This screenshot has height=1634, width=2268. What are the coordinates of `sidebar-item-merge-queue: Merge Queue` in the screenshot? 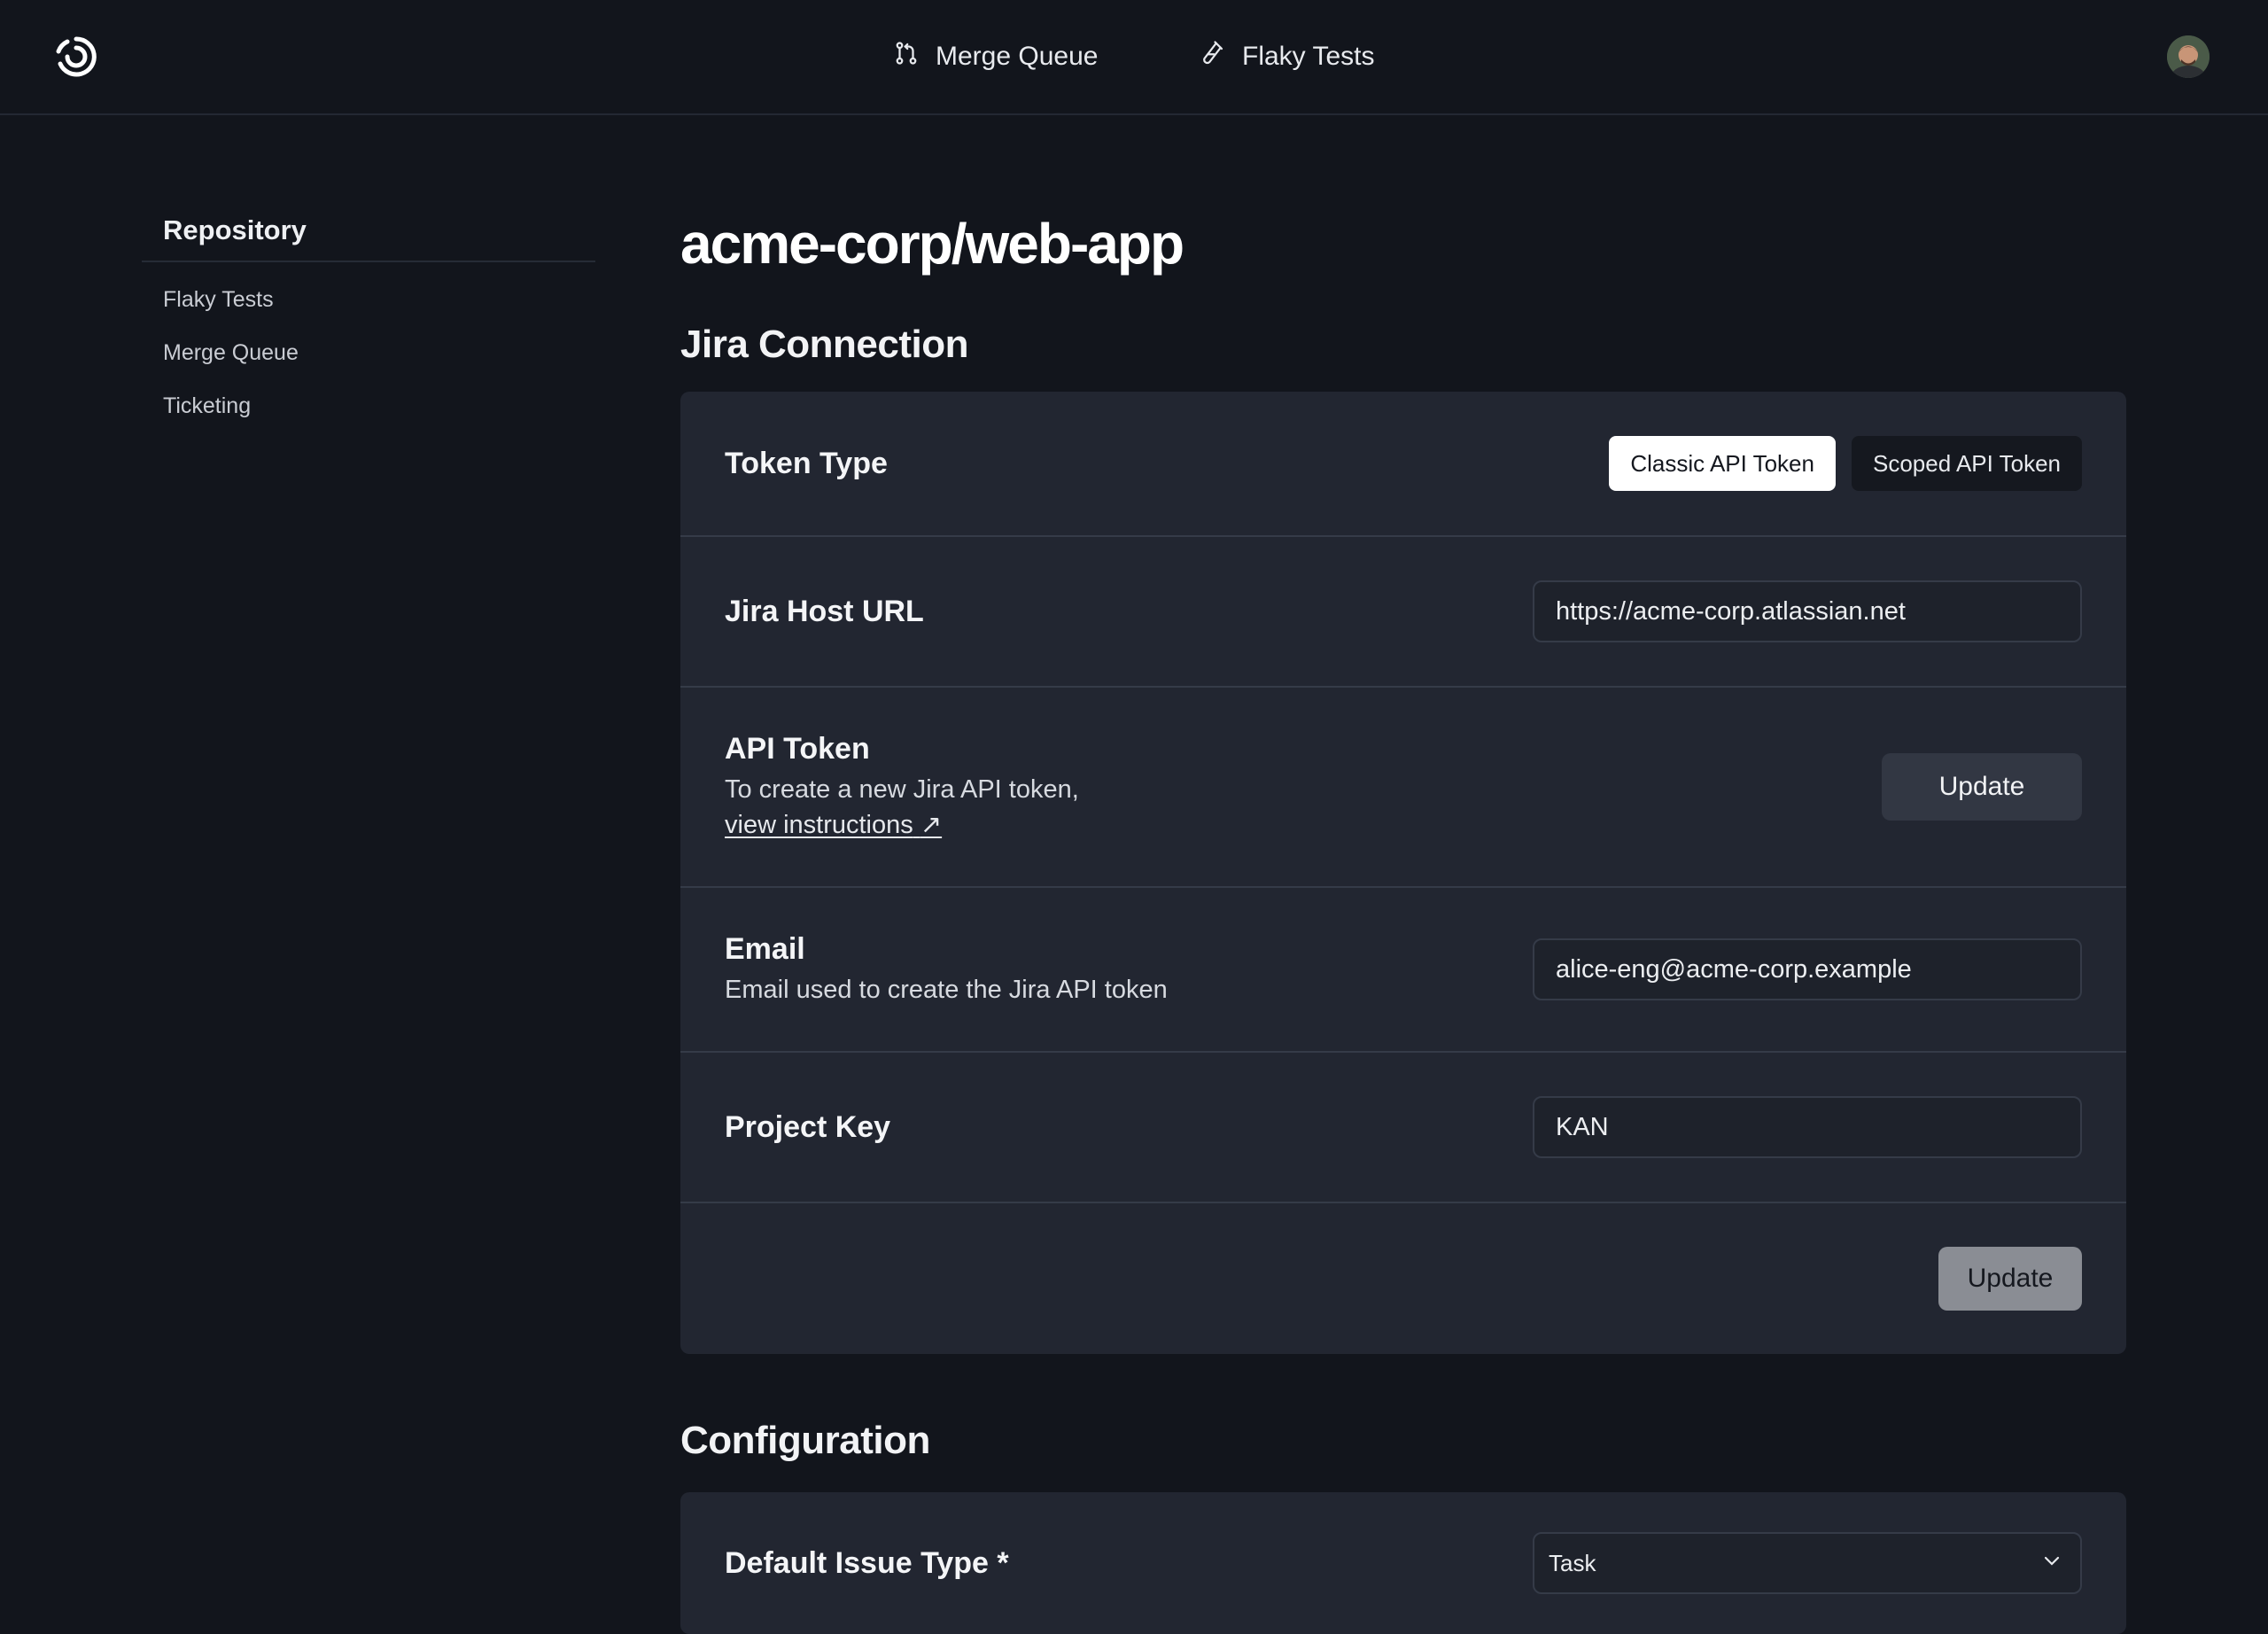 It's located at (368, 352).